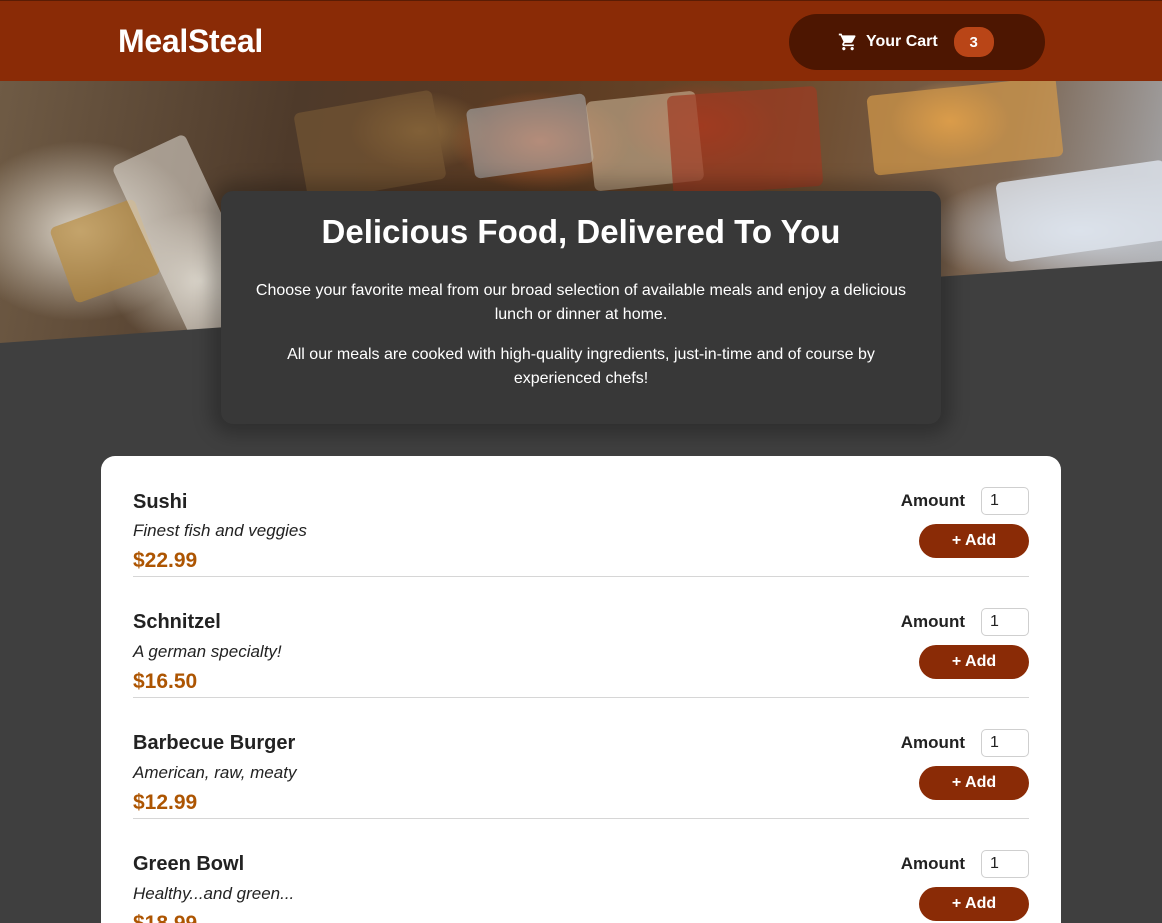  What do you see at coordinates (902, 41) in the screenshot?
I see `cart-label: Your Cart` at bounding box center [902, 41].